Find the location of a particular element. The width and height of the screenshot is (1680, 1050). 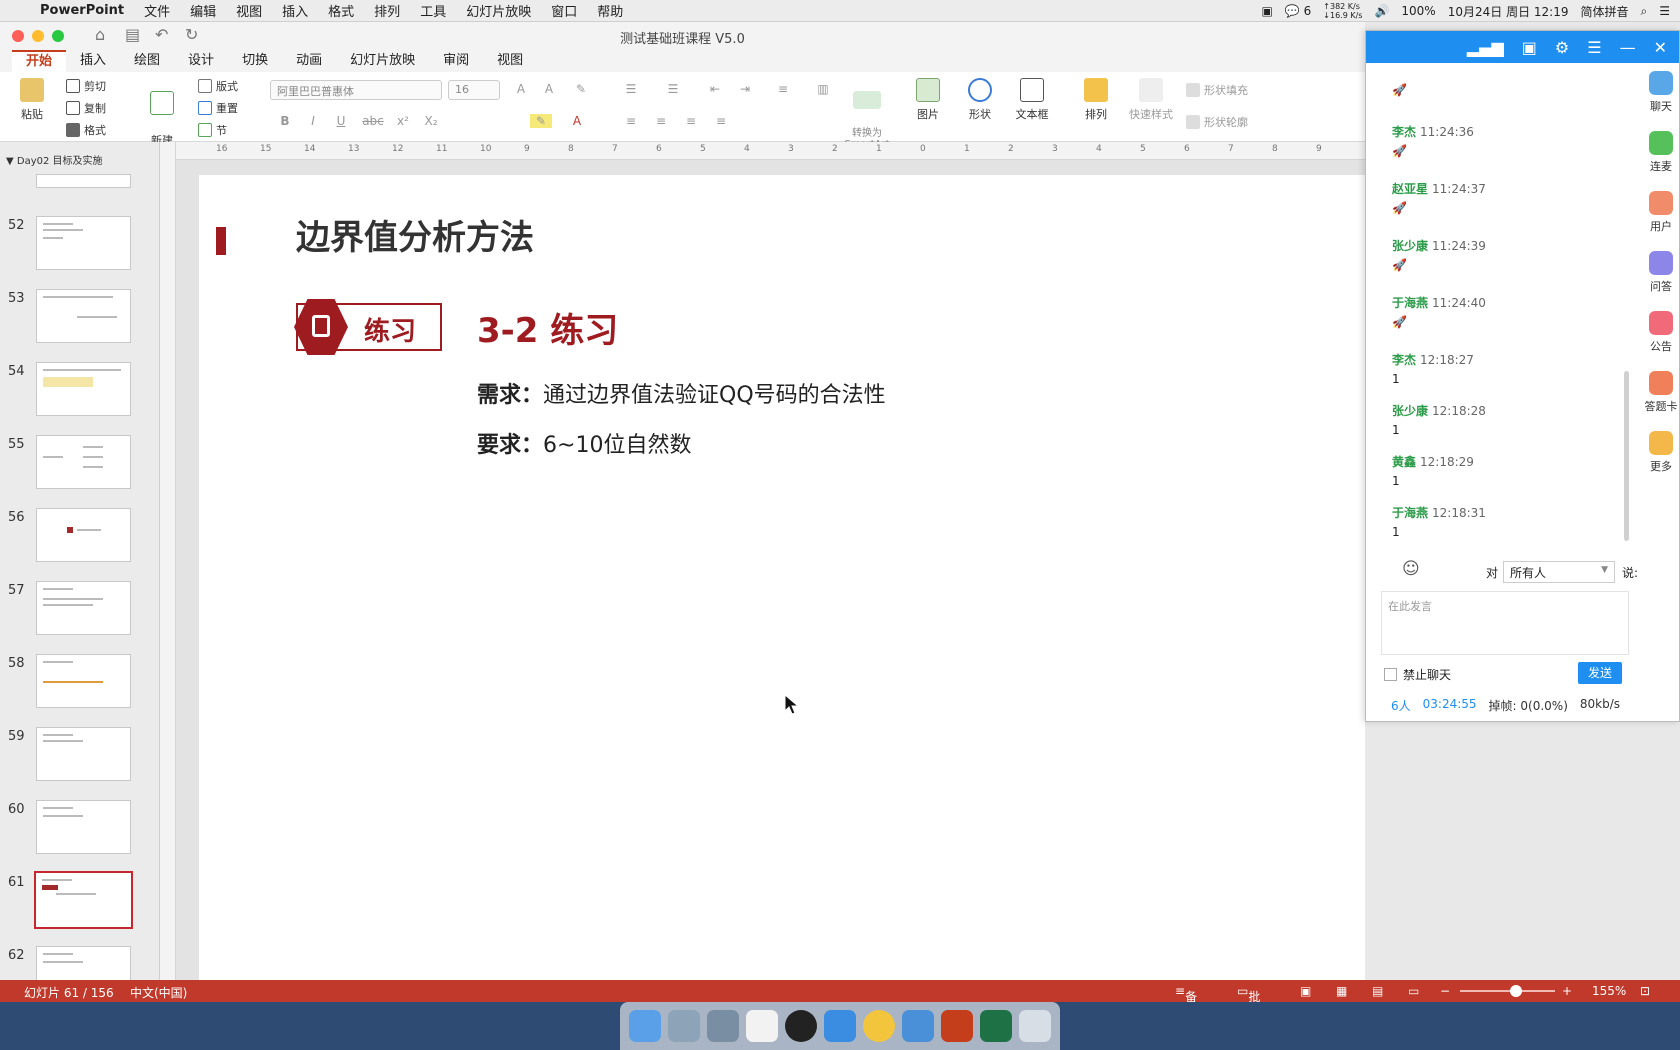

tab-animations: 动画 is located at coordinates (309, 61).